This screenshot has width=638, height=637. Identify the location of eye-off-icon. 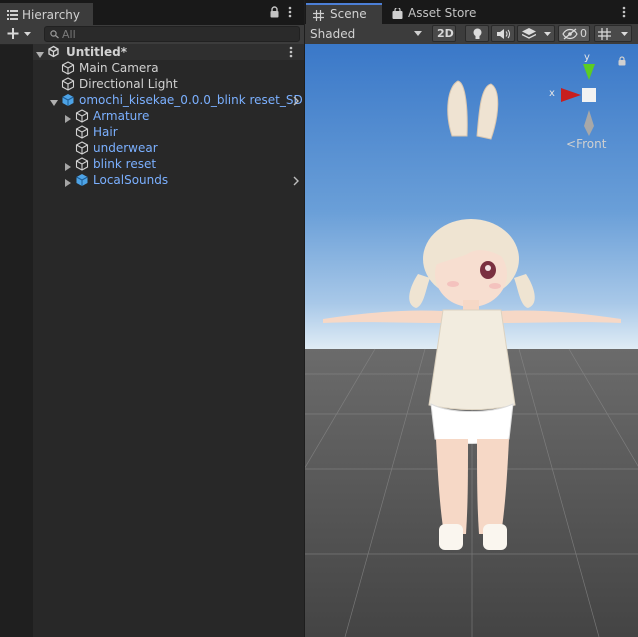
(570, 34).